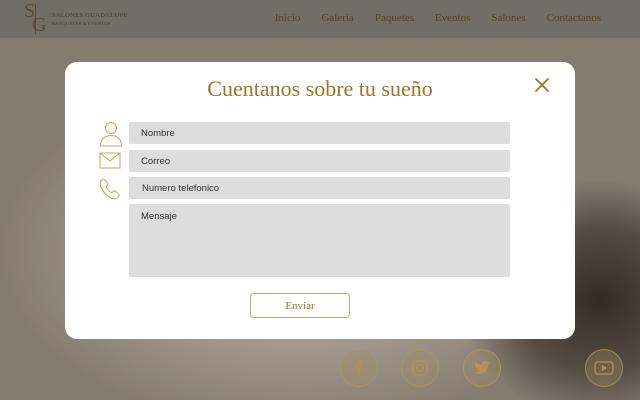 The image size is (640, 400). Describe the element at coordinates (112, 189) in the screenshot. I see `phone-icon` at that location.